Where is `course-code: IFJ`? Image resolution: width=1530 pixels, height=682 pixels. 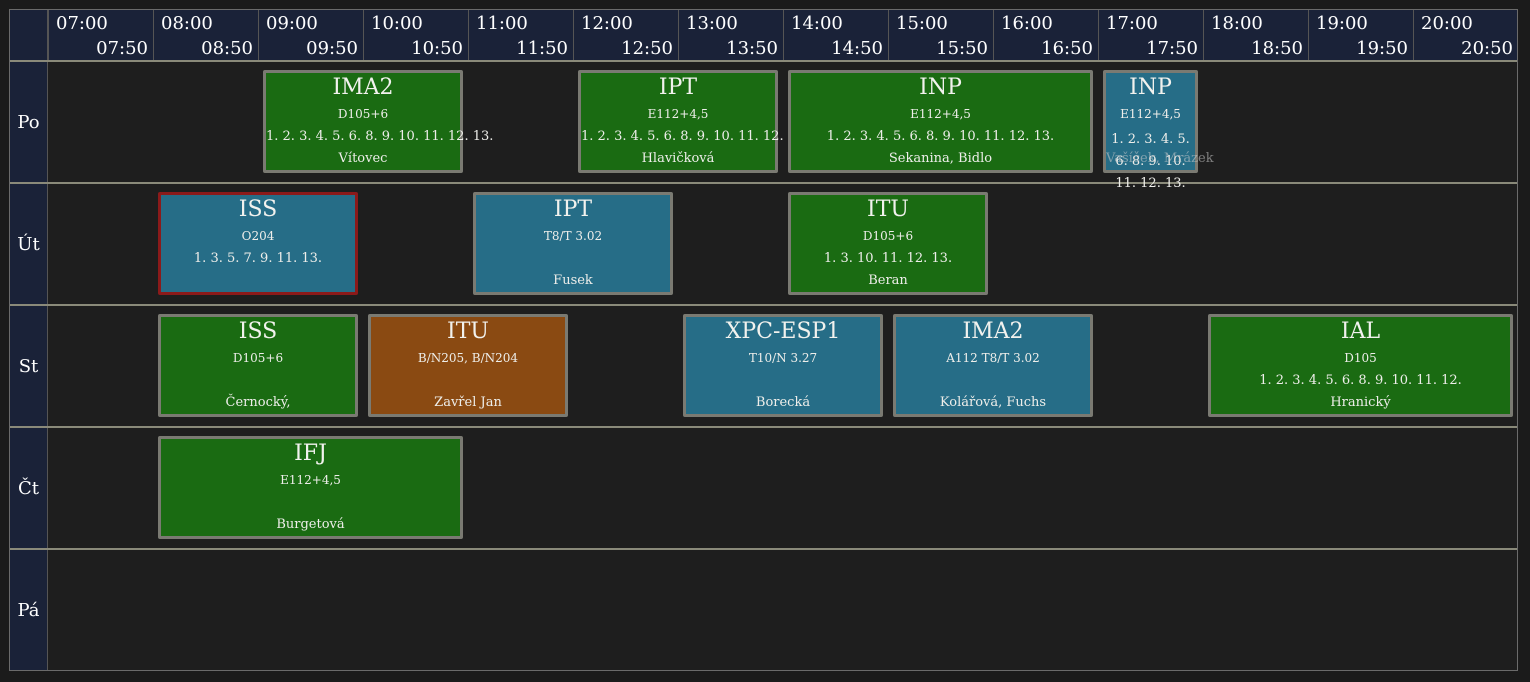
course-code: IFJ is located at coordinates (310, 453).